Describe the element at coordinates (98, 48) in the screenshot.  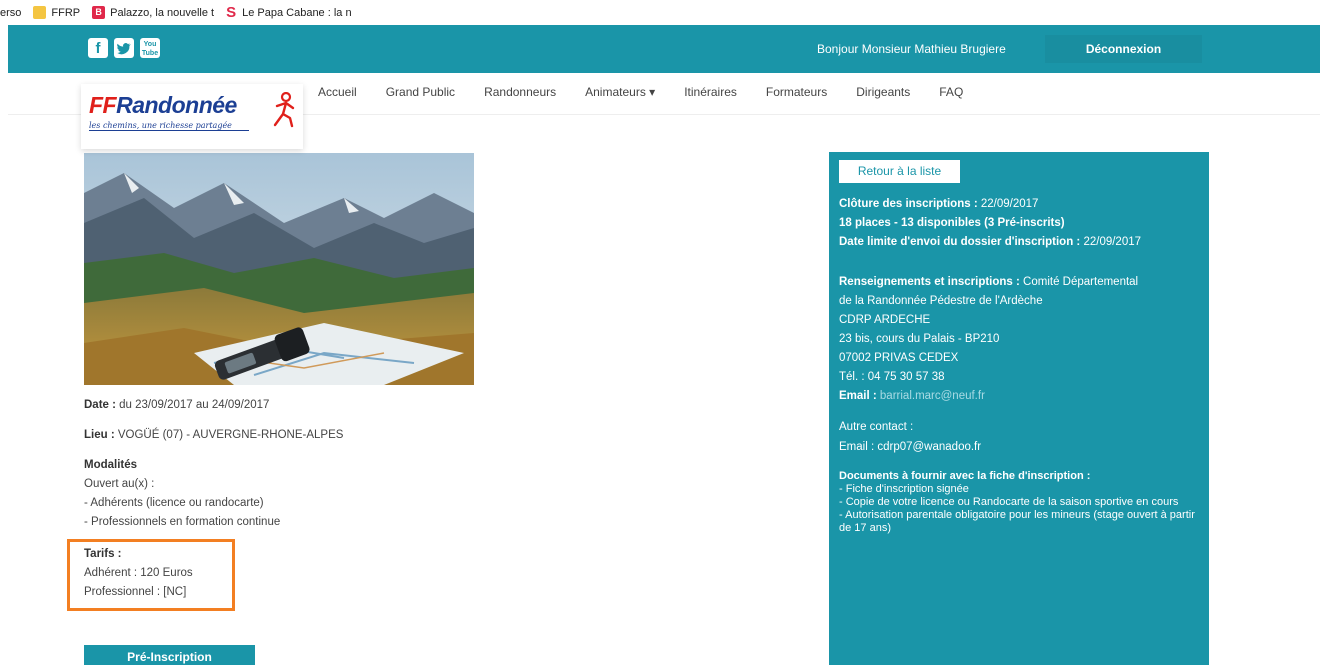
I see `facebook-icon: f` at that location.